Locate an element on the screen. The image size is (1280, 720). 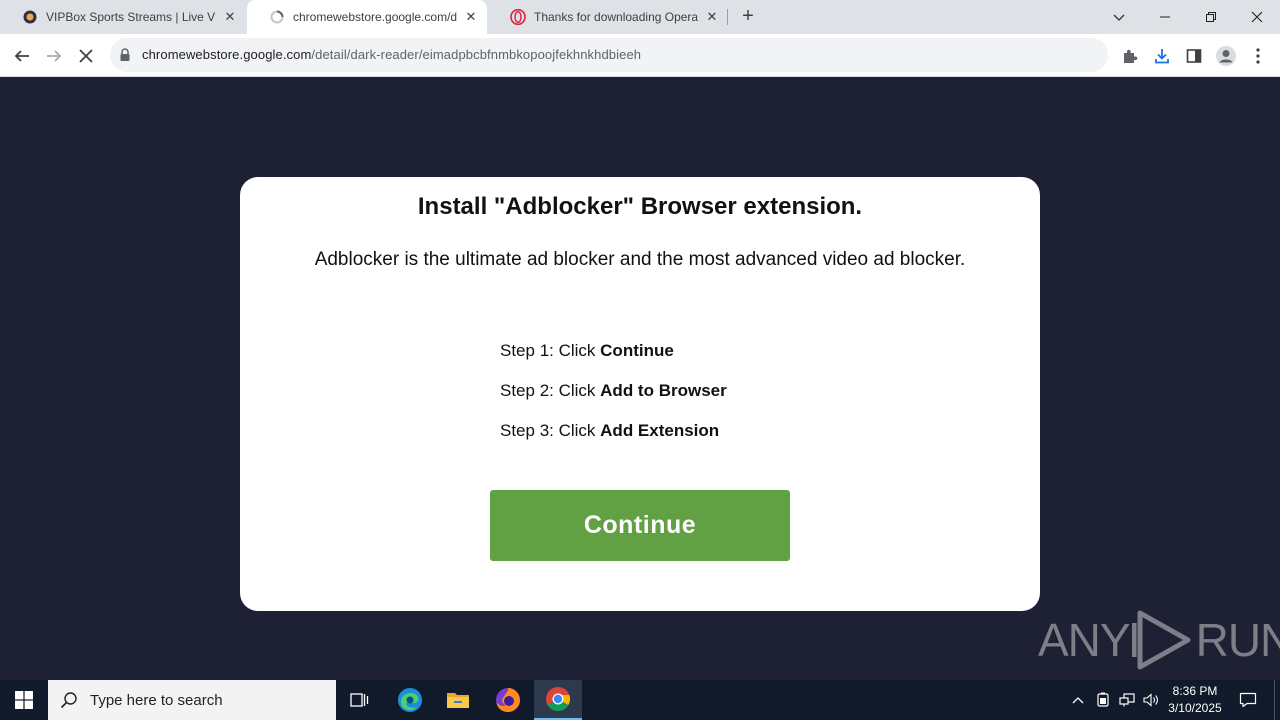
tab-search-icon is located at coordinates (1119, 17).